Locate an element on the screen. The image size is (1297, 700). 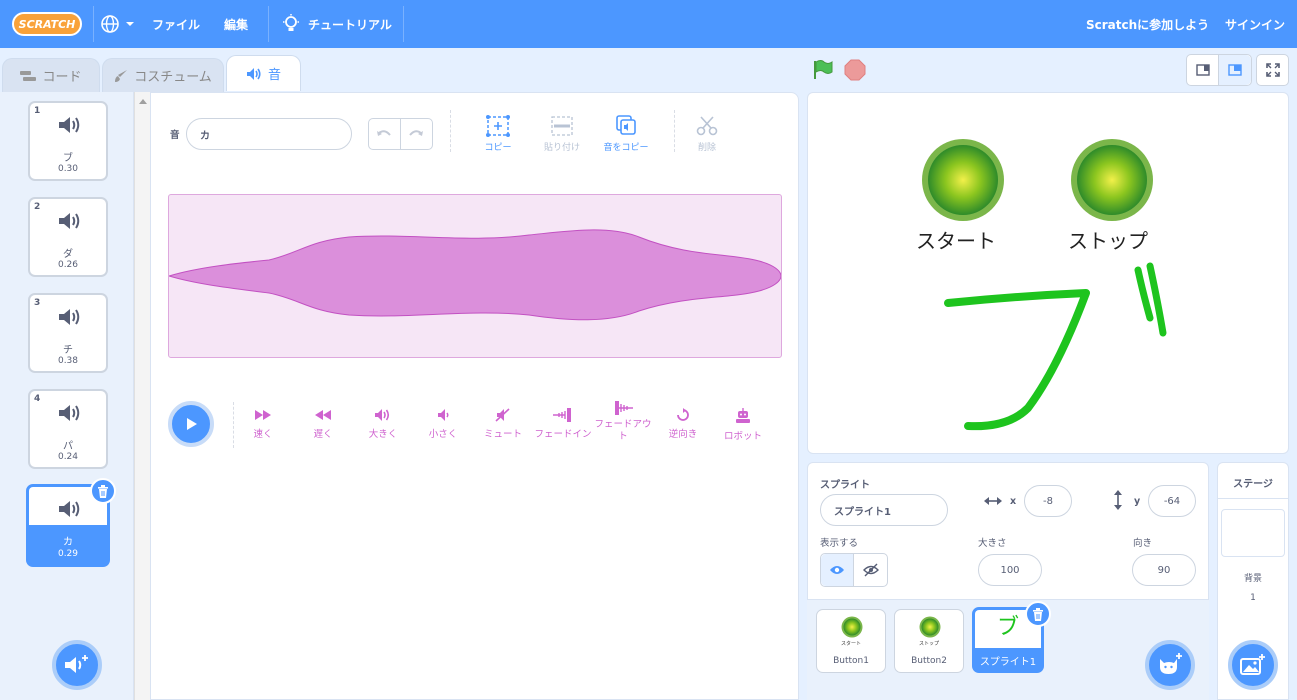
language-menu is located at coordinates (118, 24).